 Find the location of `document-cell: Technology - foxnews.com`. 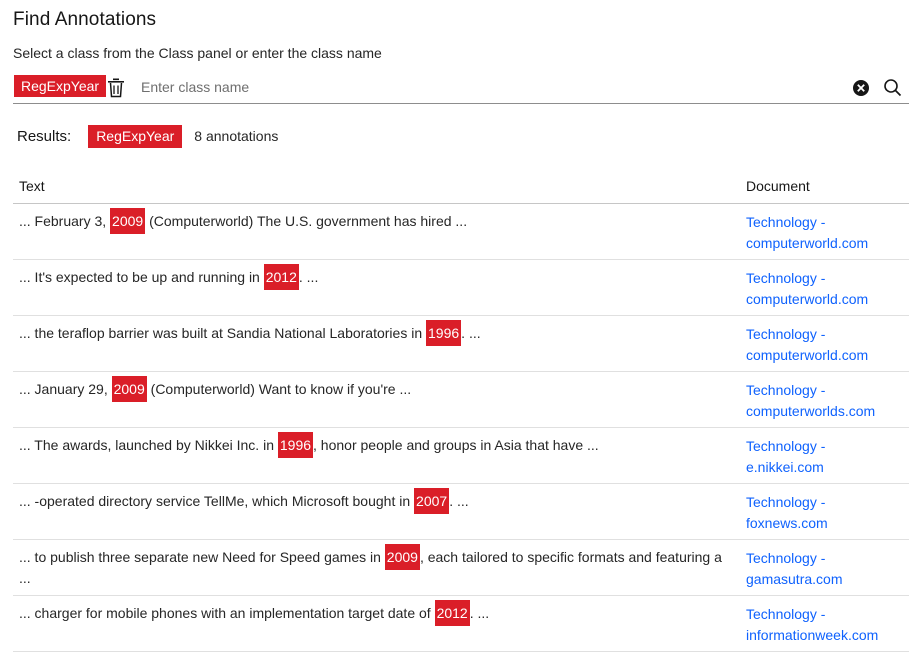

document-cell: Technology - foxnews.com is located at coordinates (824, 511).